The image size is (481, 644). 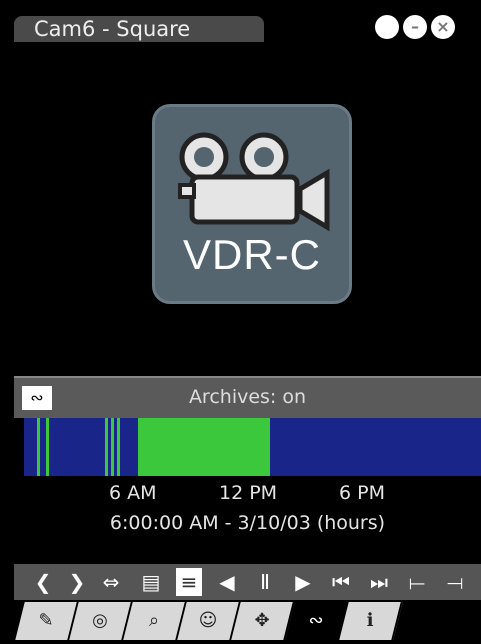 What do you see at coordinates (227, 582) in the screenshot?
I see `step-back-button: ◀` at bounding box center [227, 582].